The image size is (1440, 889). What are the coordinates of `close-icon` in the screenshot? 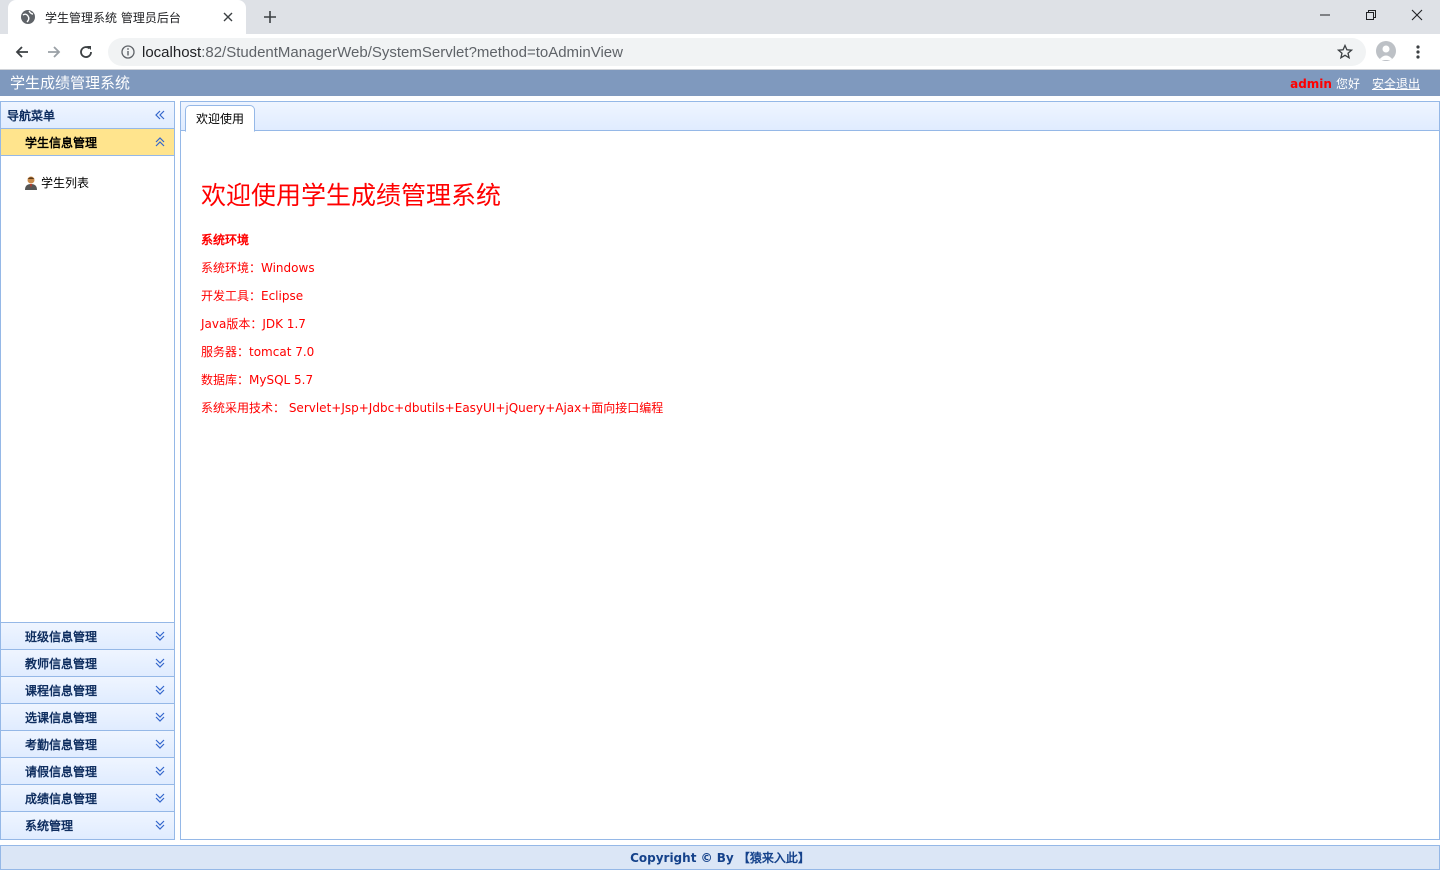 It's located at (228, 17).